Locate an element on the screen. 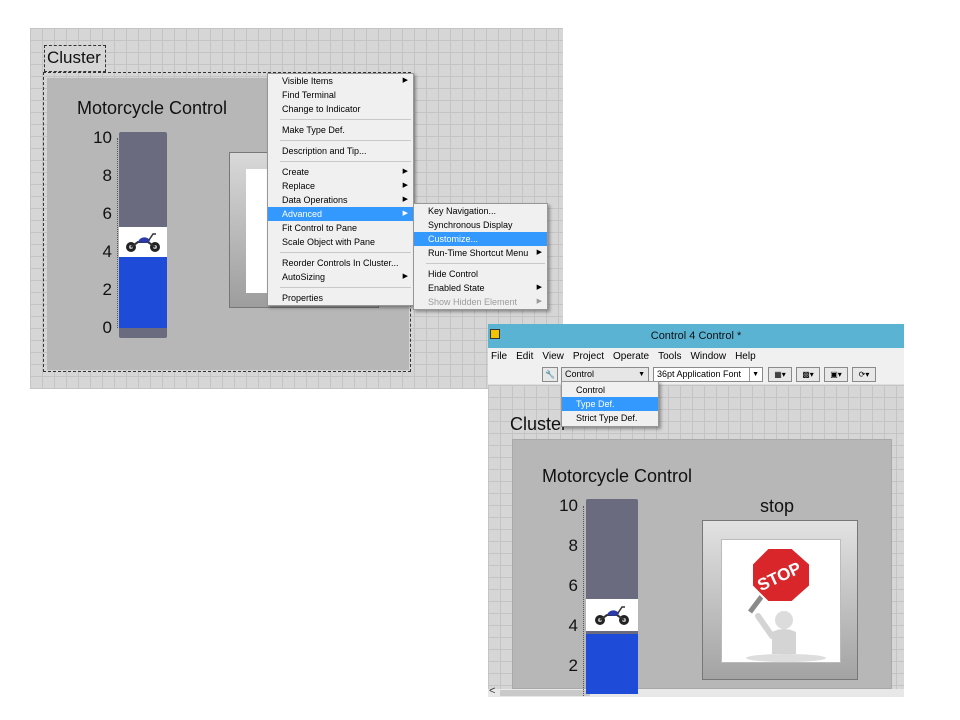  menu-window: Window is located at coordinates (708, 356).